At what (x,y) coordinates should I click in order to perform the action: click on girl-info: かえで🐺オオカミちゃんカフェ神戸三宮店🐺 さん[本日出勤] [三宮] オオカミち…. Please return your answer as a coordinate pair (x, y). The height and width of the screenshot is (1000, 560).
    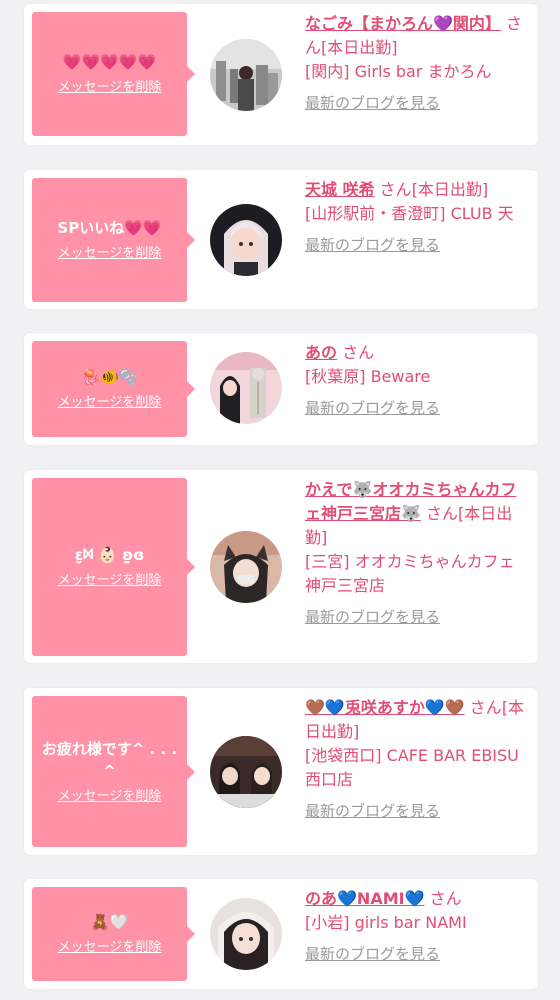
    Looking at the image, I should click on (417, 553).